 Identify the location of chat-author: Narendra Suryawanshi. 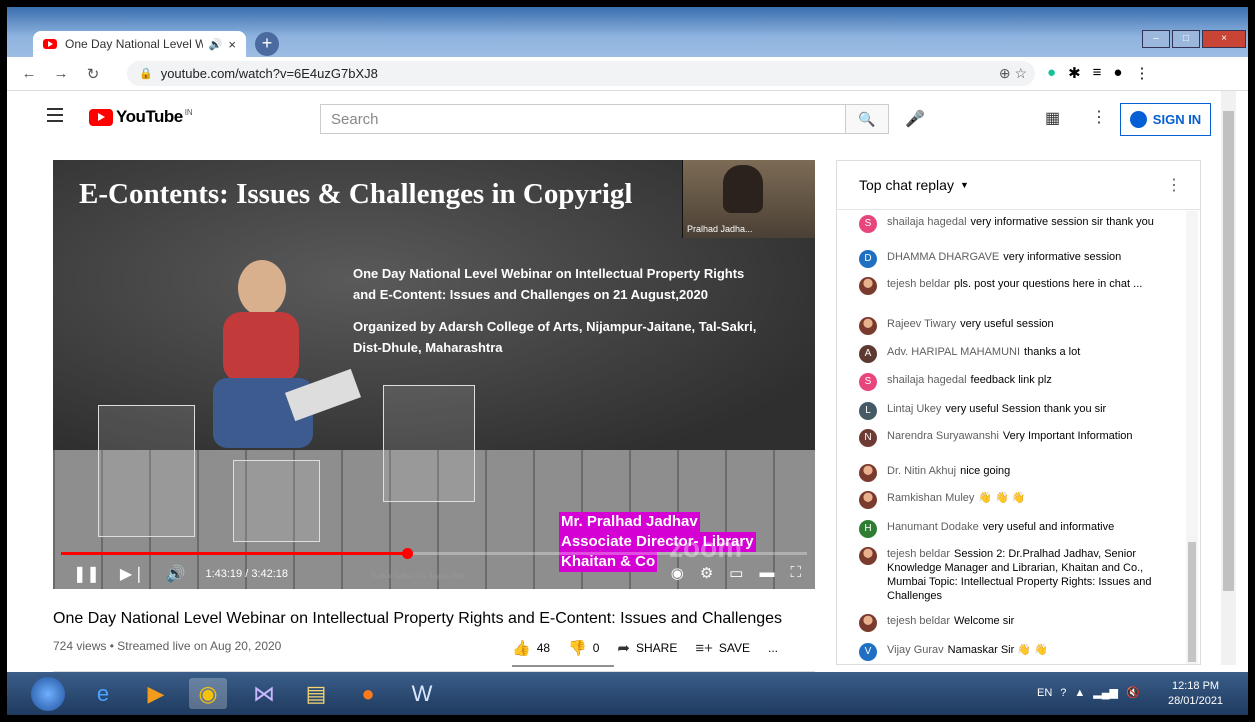
(943, 436).